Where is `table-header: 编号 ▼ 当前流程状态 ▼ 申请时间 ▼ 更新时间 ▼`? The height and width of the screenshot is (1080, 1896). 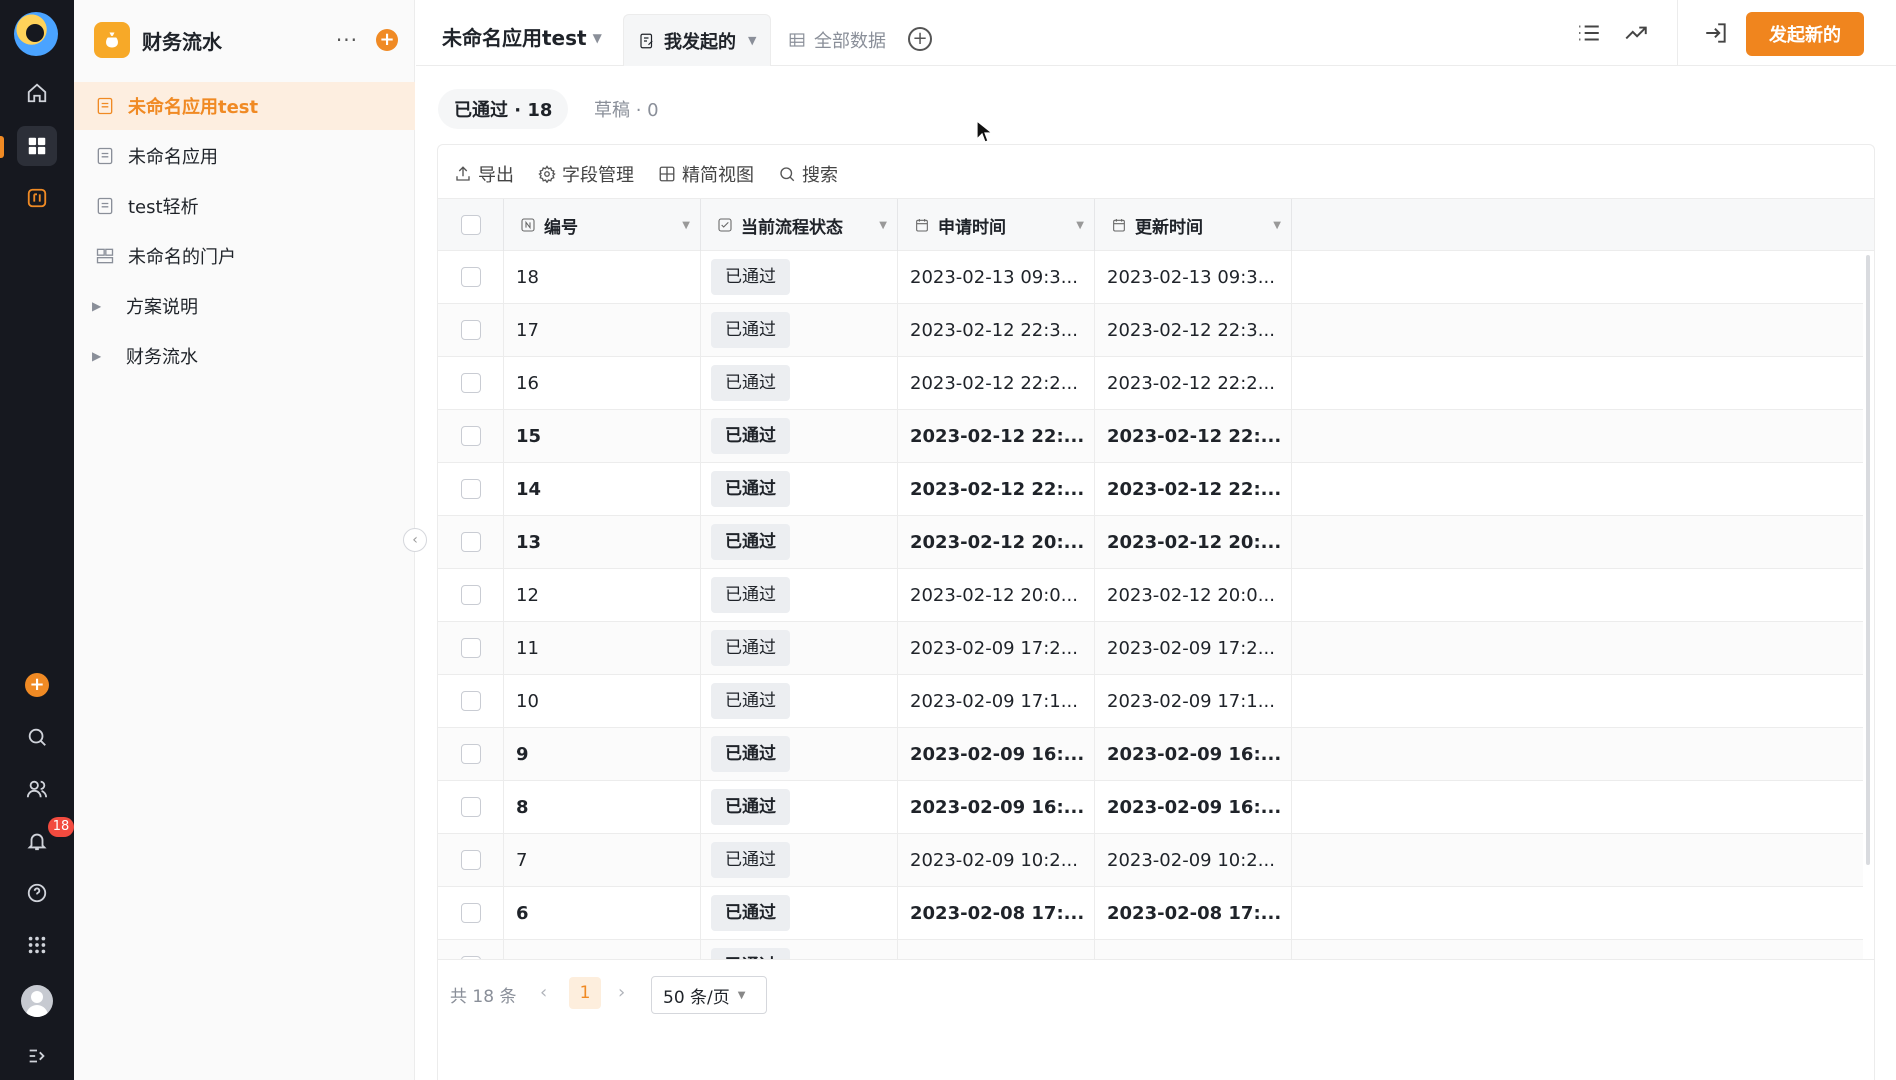 table-header: 编号 ▼ 当前流程状态 ▼ 申请时间 ▼ 更新时间 ▼ is located at coordinates (1156, 224).